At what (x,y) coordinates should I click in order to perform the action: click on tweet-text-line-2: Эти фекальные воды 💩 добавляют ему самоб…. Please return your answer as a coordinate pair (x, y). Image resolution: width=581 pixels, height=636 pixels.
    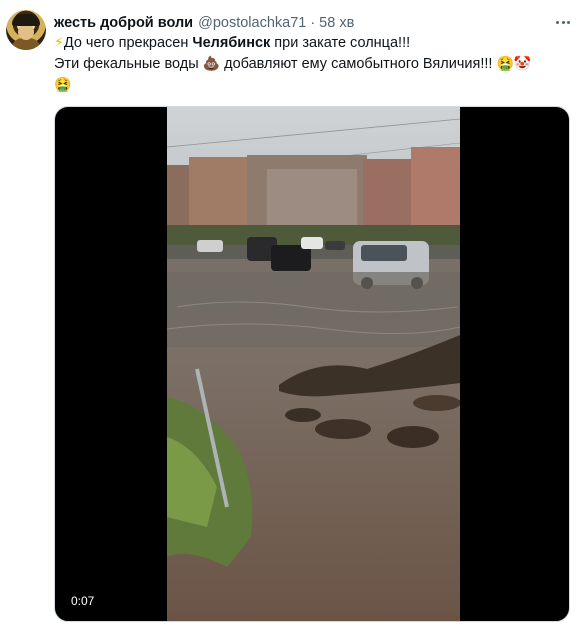
    Looking at the image, I should click on (293, 64).